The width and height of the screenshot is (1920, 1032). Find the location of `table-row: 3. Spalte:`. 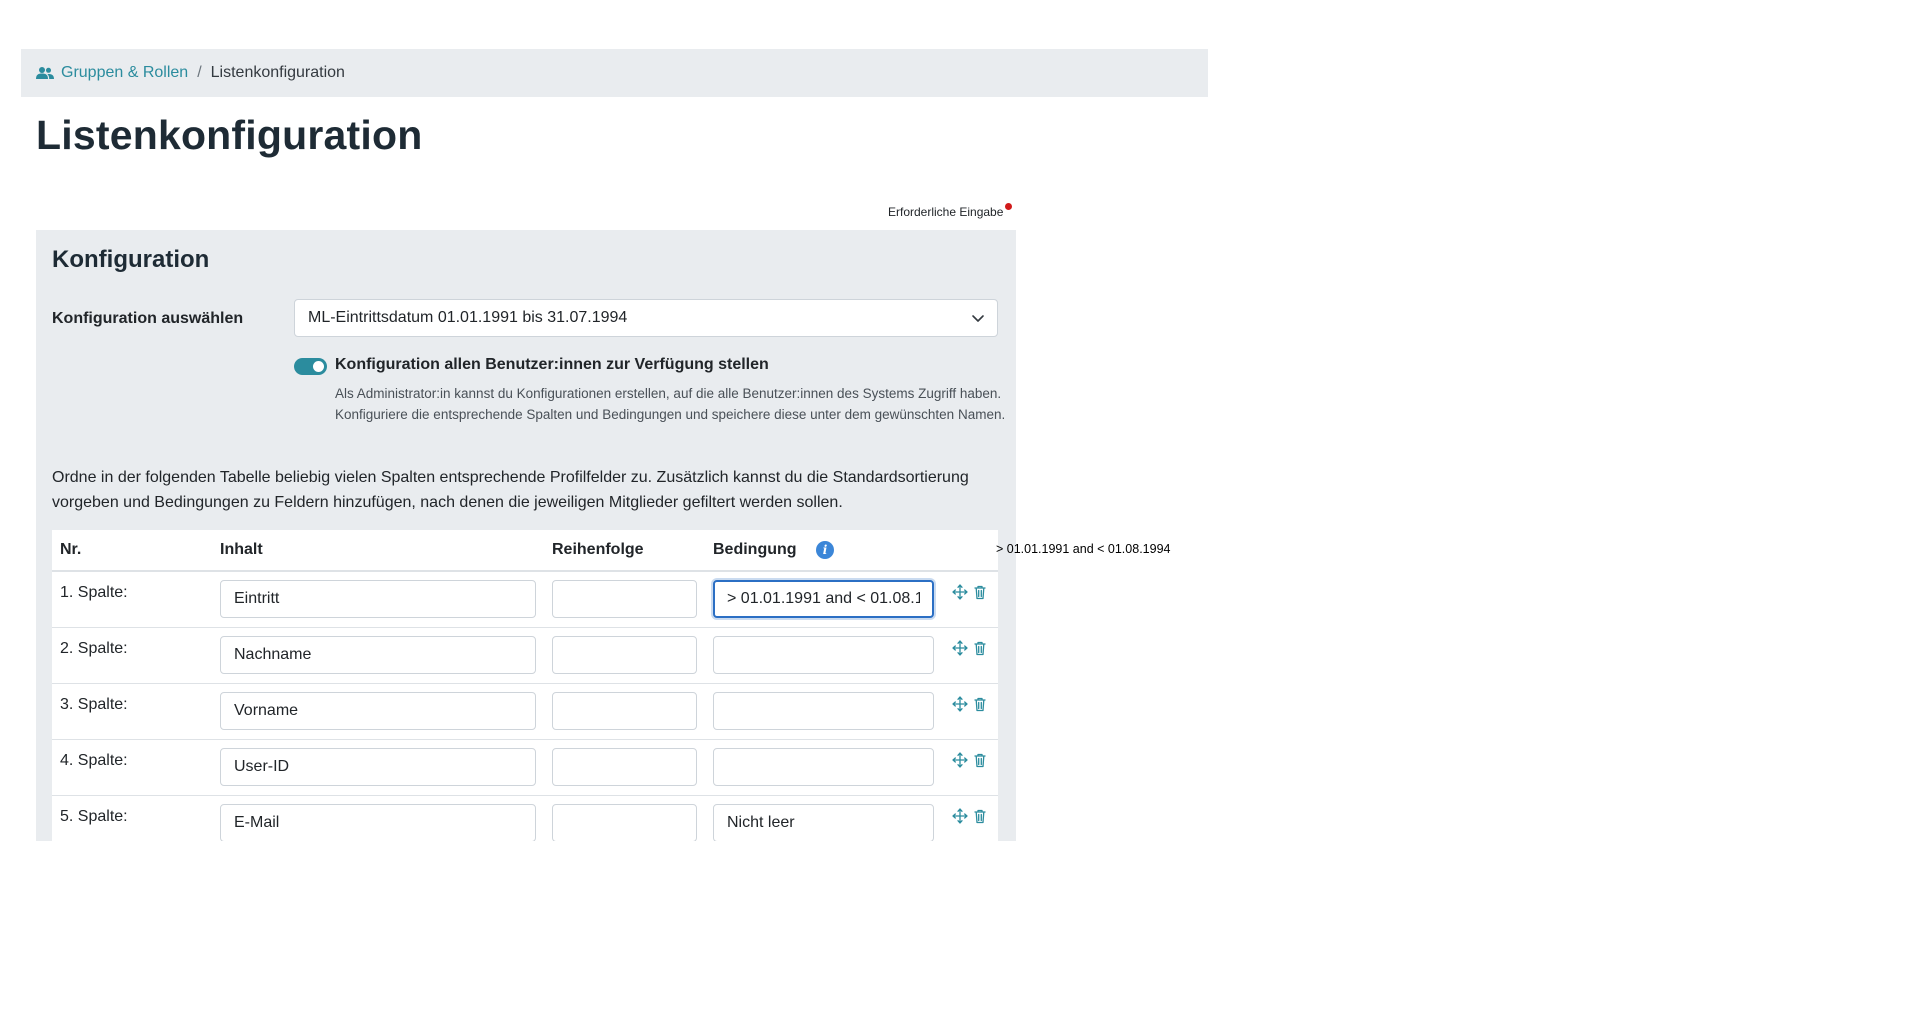

table-row: 3. Spalte: is located at coordinates (525, 712).